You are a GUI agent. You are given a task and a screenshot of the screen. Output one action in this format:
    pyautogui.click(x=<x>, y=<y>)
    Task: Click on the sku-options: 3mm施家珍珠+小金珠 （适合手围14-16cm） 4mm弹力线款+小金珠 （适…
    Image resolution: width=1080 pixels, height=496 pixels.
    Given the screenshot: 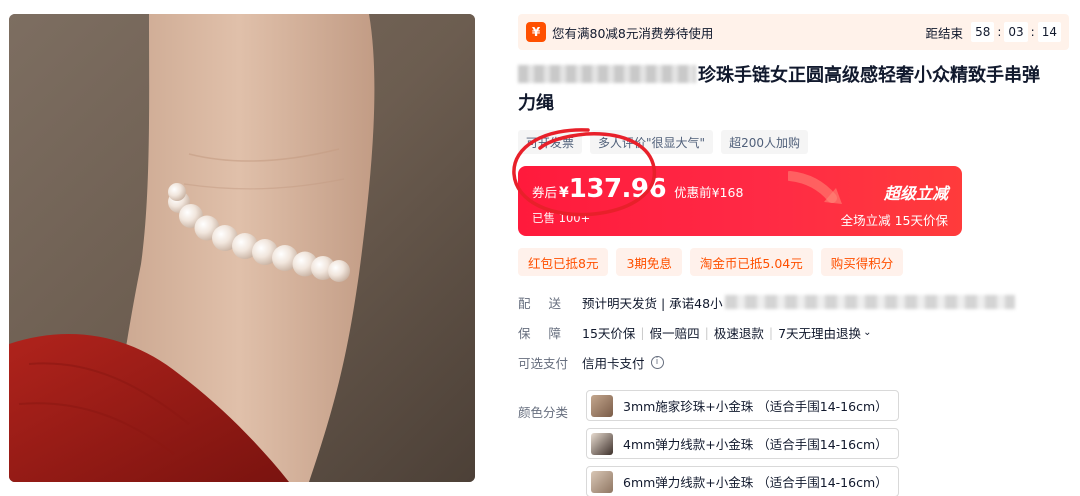 What is the action you would take?
    pyautogui.click(x=742, y=443)
    